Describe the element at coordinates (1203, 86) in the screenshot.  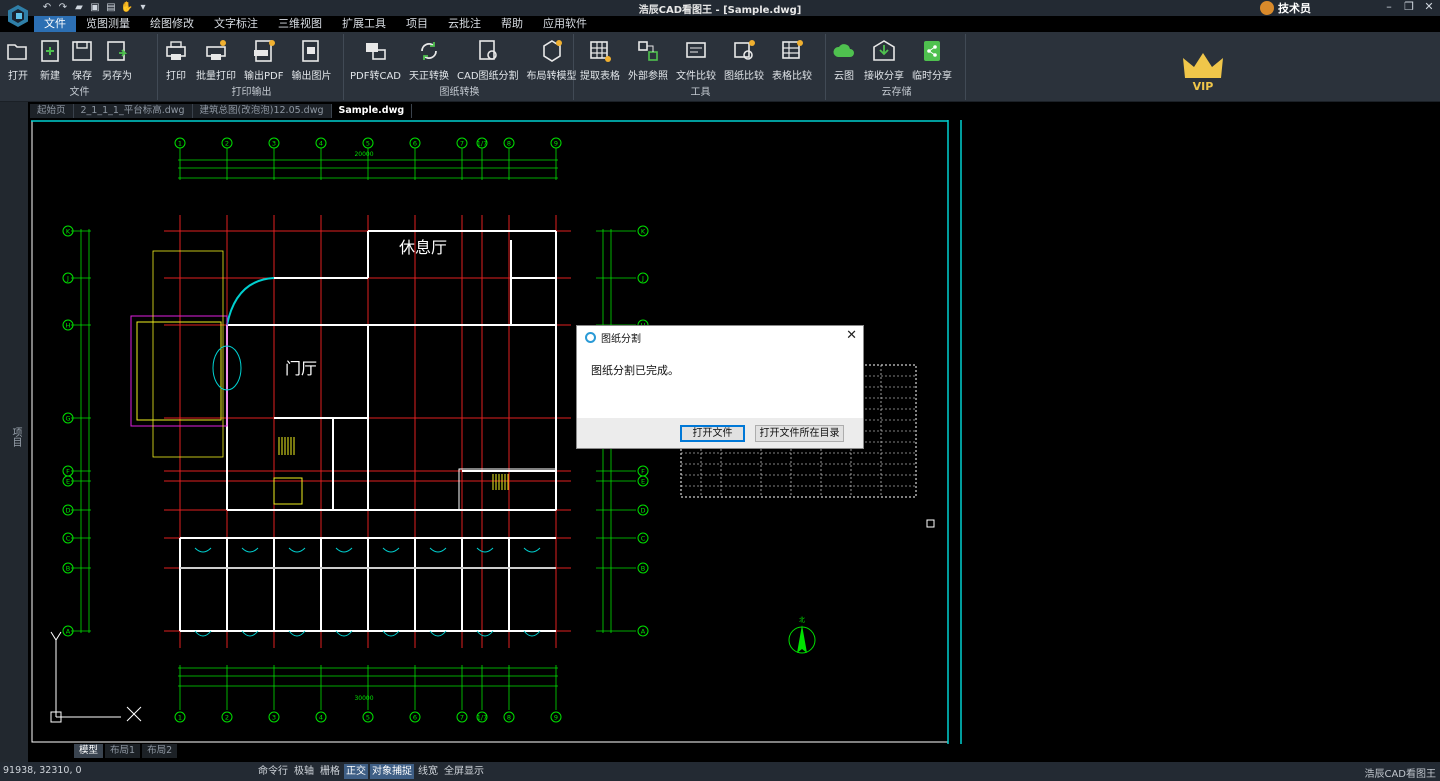
I see `vip-label: VIP` at that location.